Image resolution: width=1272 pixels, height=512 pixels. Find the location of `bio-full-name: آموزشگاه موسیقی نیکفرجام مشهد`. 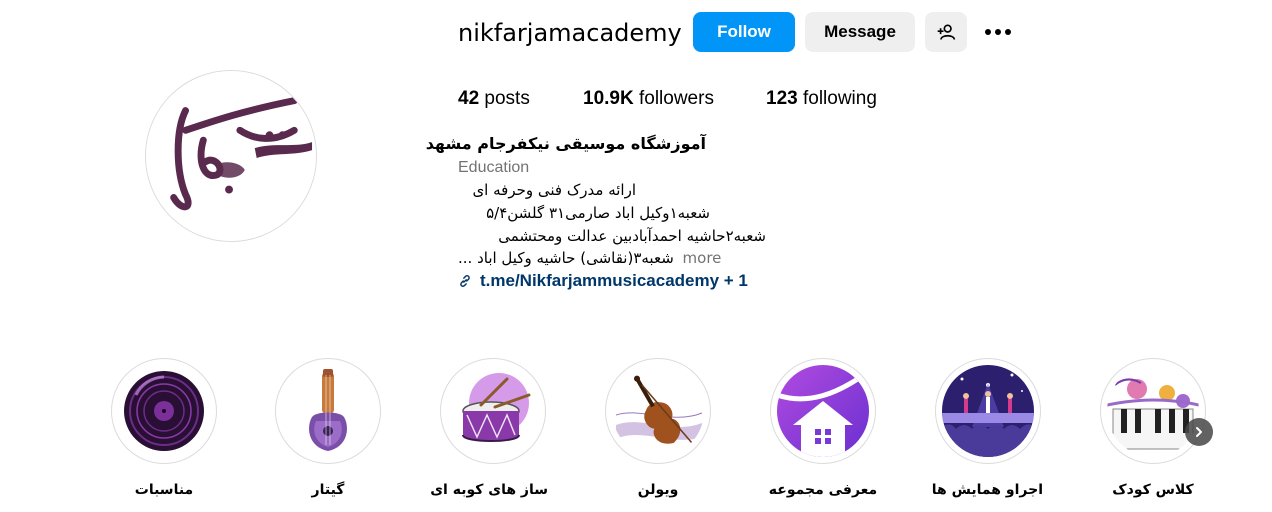

bio-full-name: آموزشگاه موسیقی نیکفرجام مشهد is located at coordinates (565, 143).